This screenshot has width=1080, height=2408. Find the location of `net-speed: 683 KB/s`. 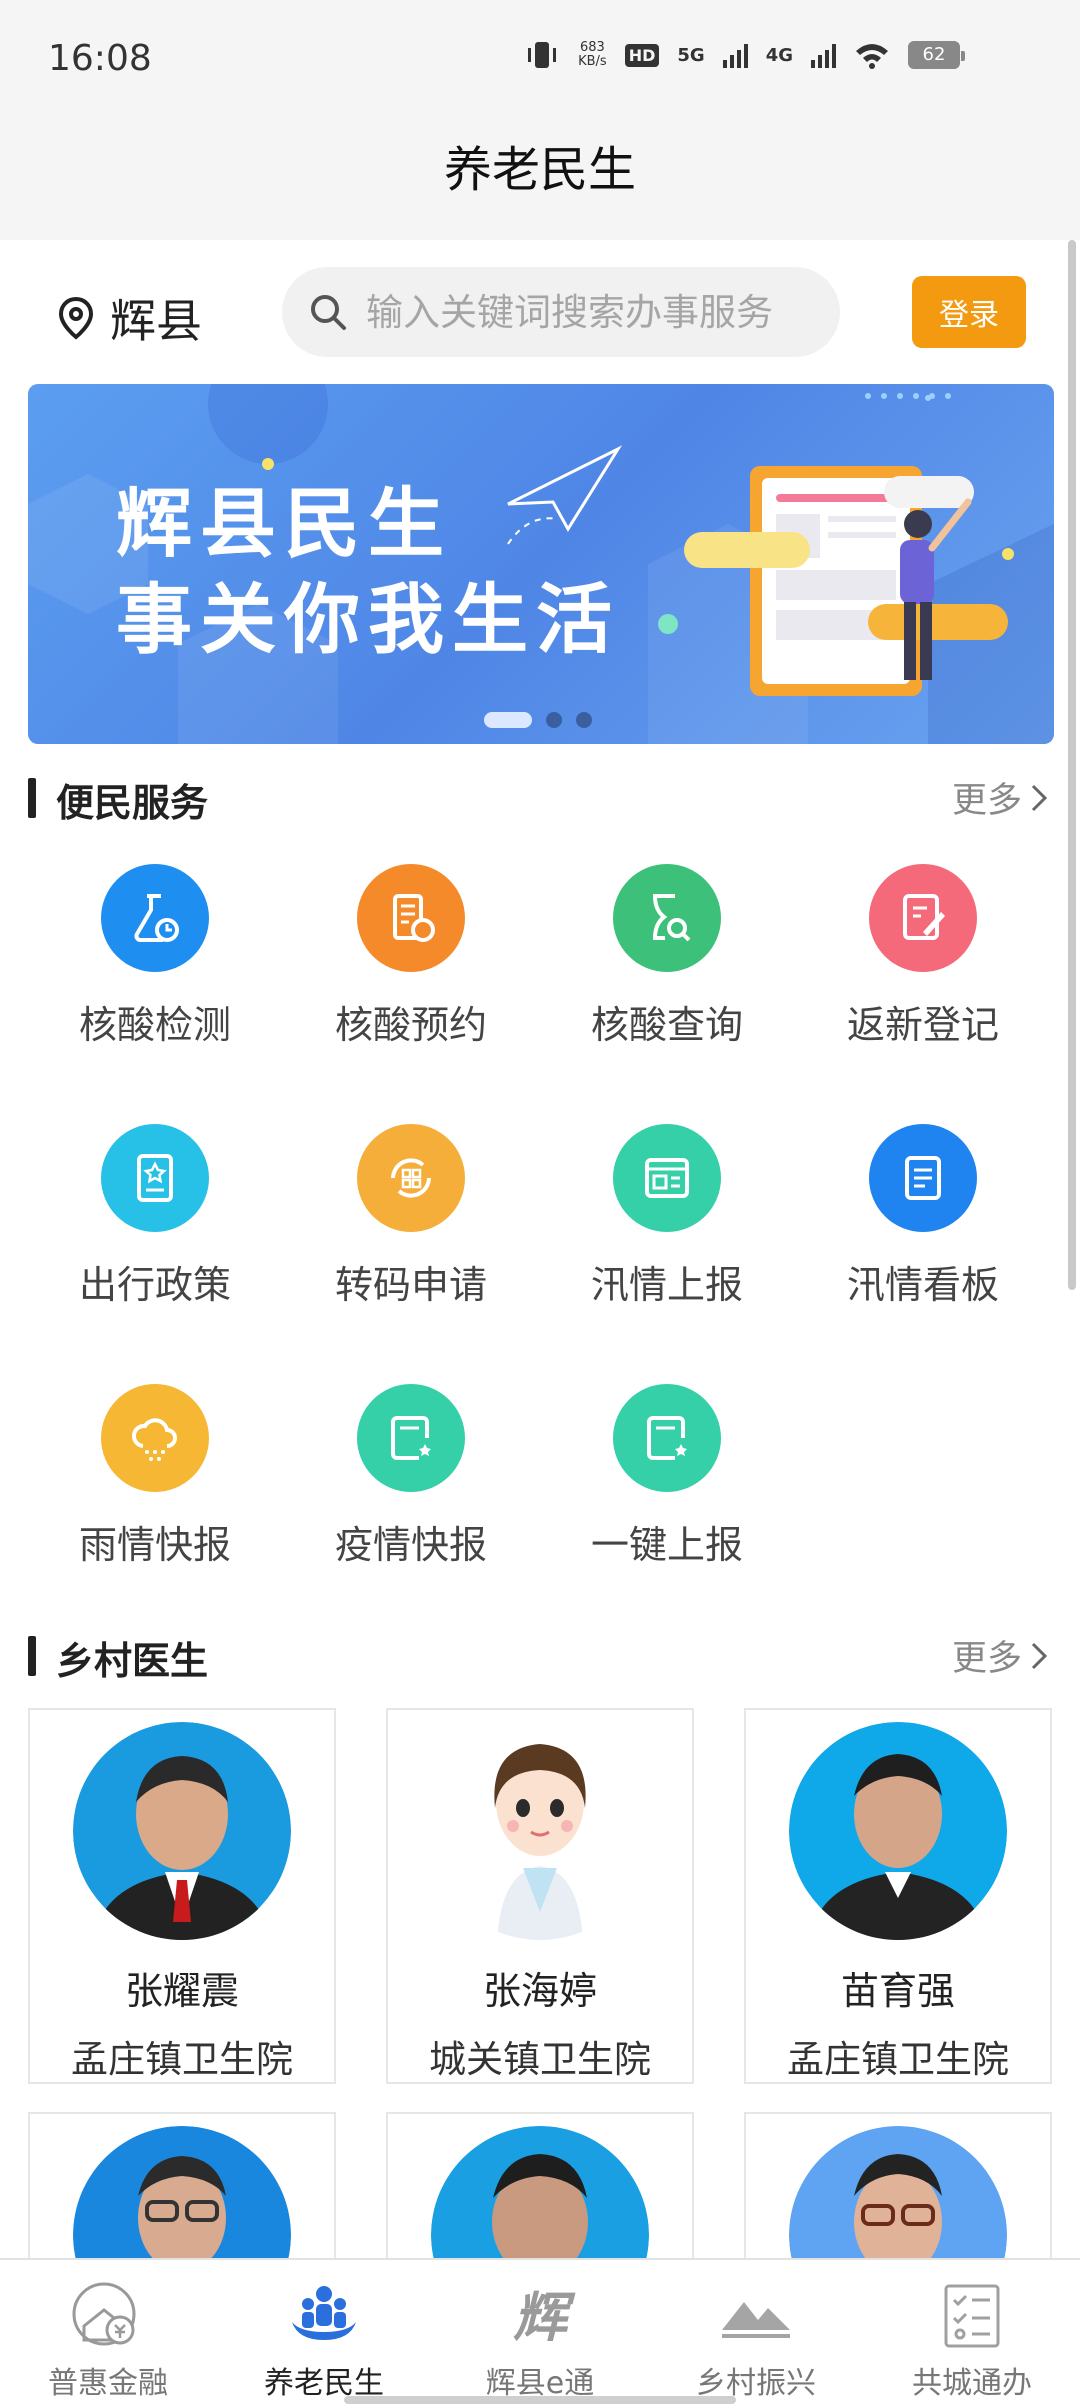

net-speed: 683 KB/s is located at coordinates (592, 54).